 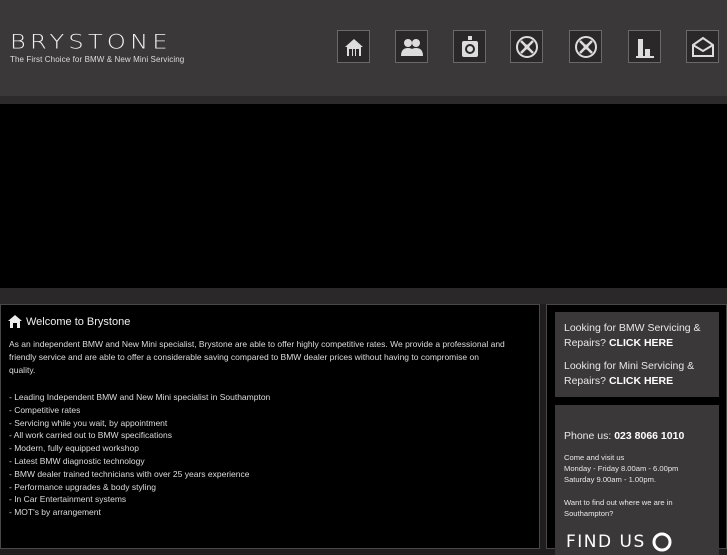 I want to click on list-item: - MOT's by arrangement, so click(x=55, y=512).